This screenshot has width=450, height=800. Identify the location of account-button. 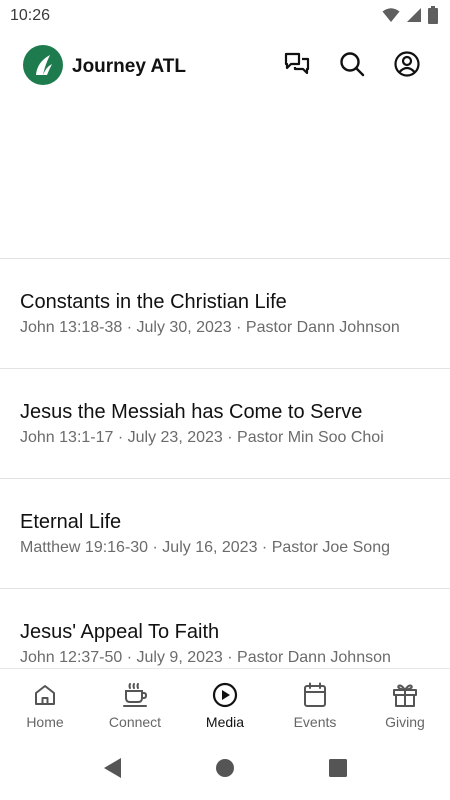
(407, 66).